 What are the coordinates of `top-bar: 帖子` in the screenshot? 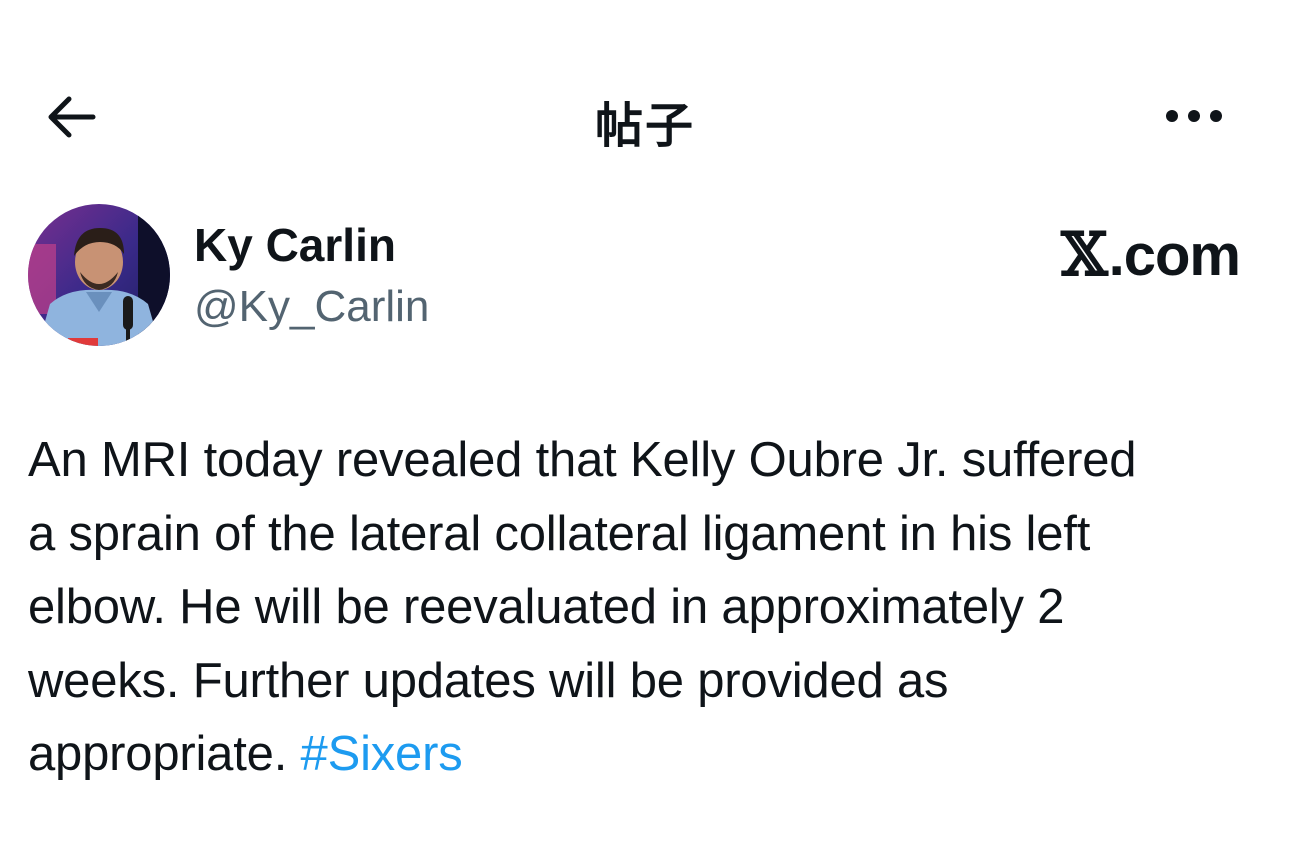 It's located at (645, 115).